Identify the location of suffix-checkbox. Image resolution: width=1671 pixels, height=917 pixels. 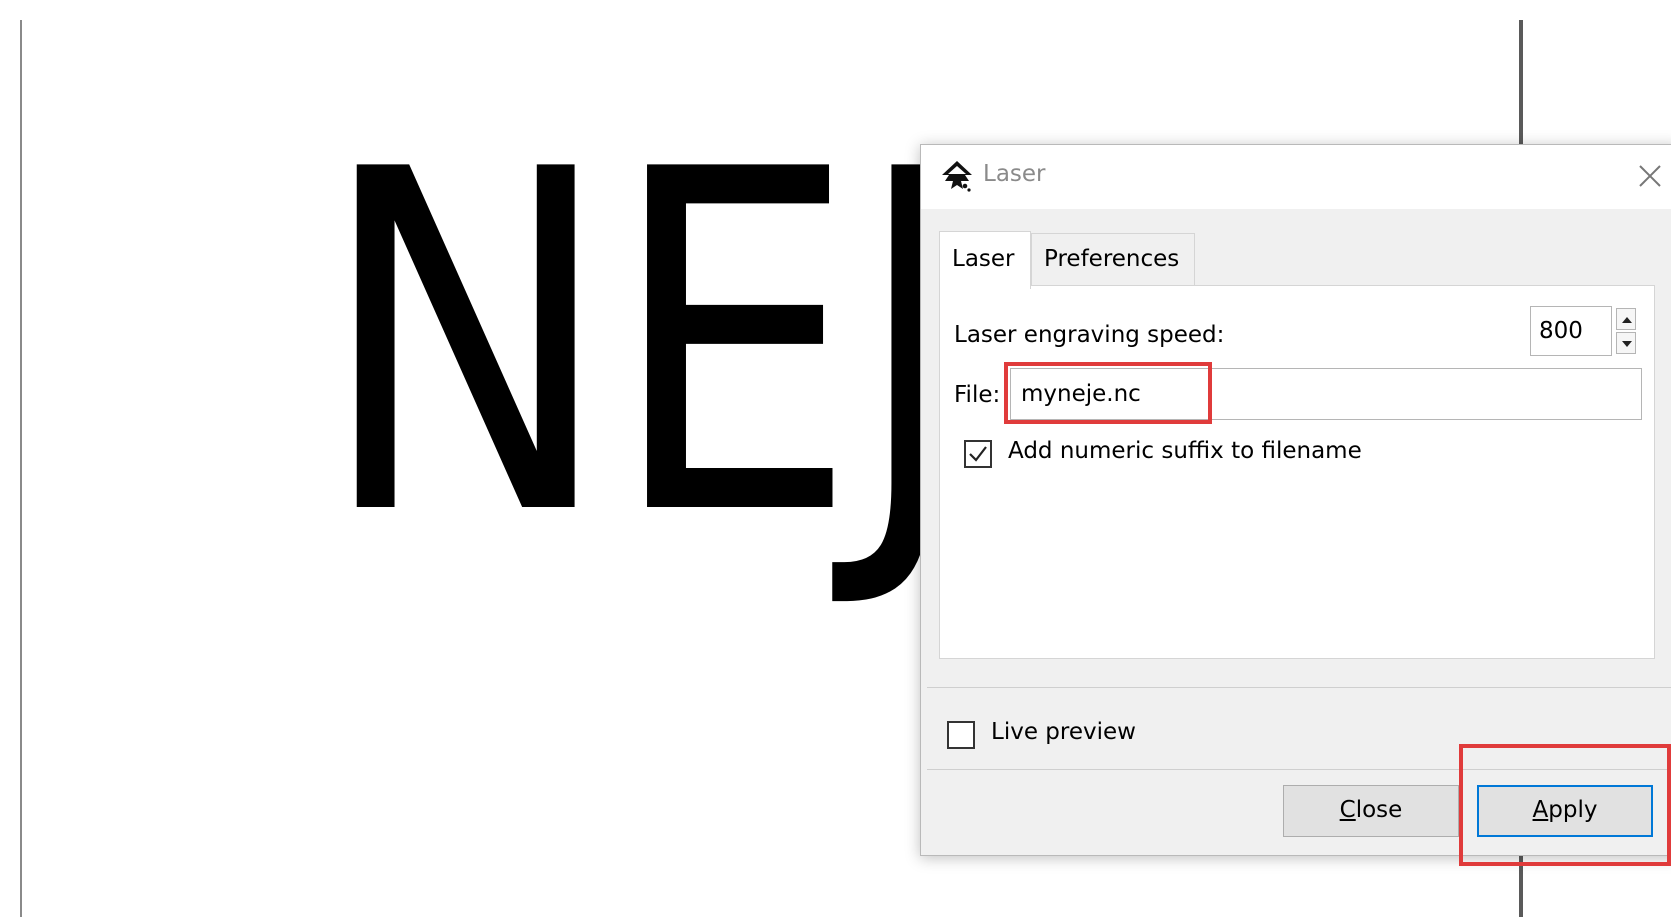
(978, 454).